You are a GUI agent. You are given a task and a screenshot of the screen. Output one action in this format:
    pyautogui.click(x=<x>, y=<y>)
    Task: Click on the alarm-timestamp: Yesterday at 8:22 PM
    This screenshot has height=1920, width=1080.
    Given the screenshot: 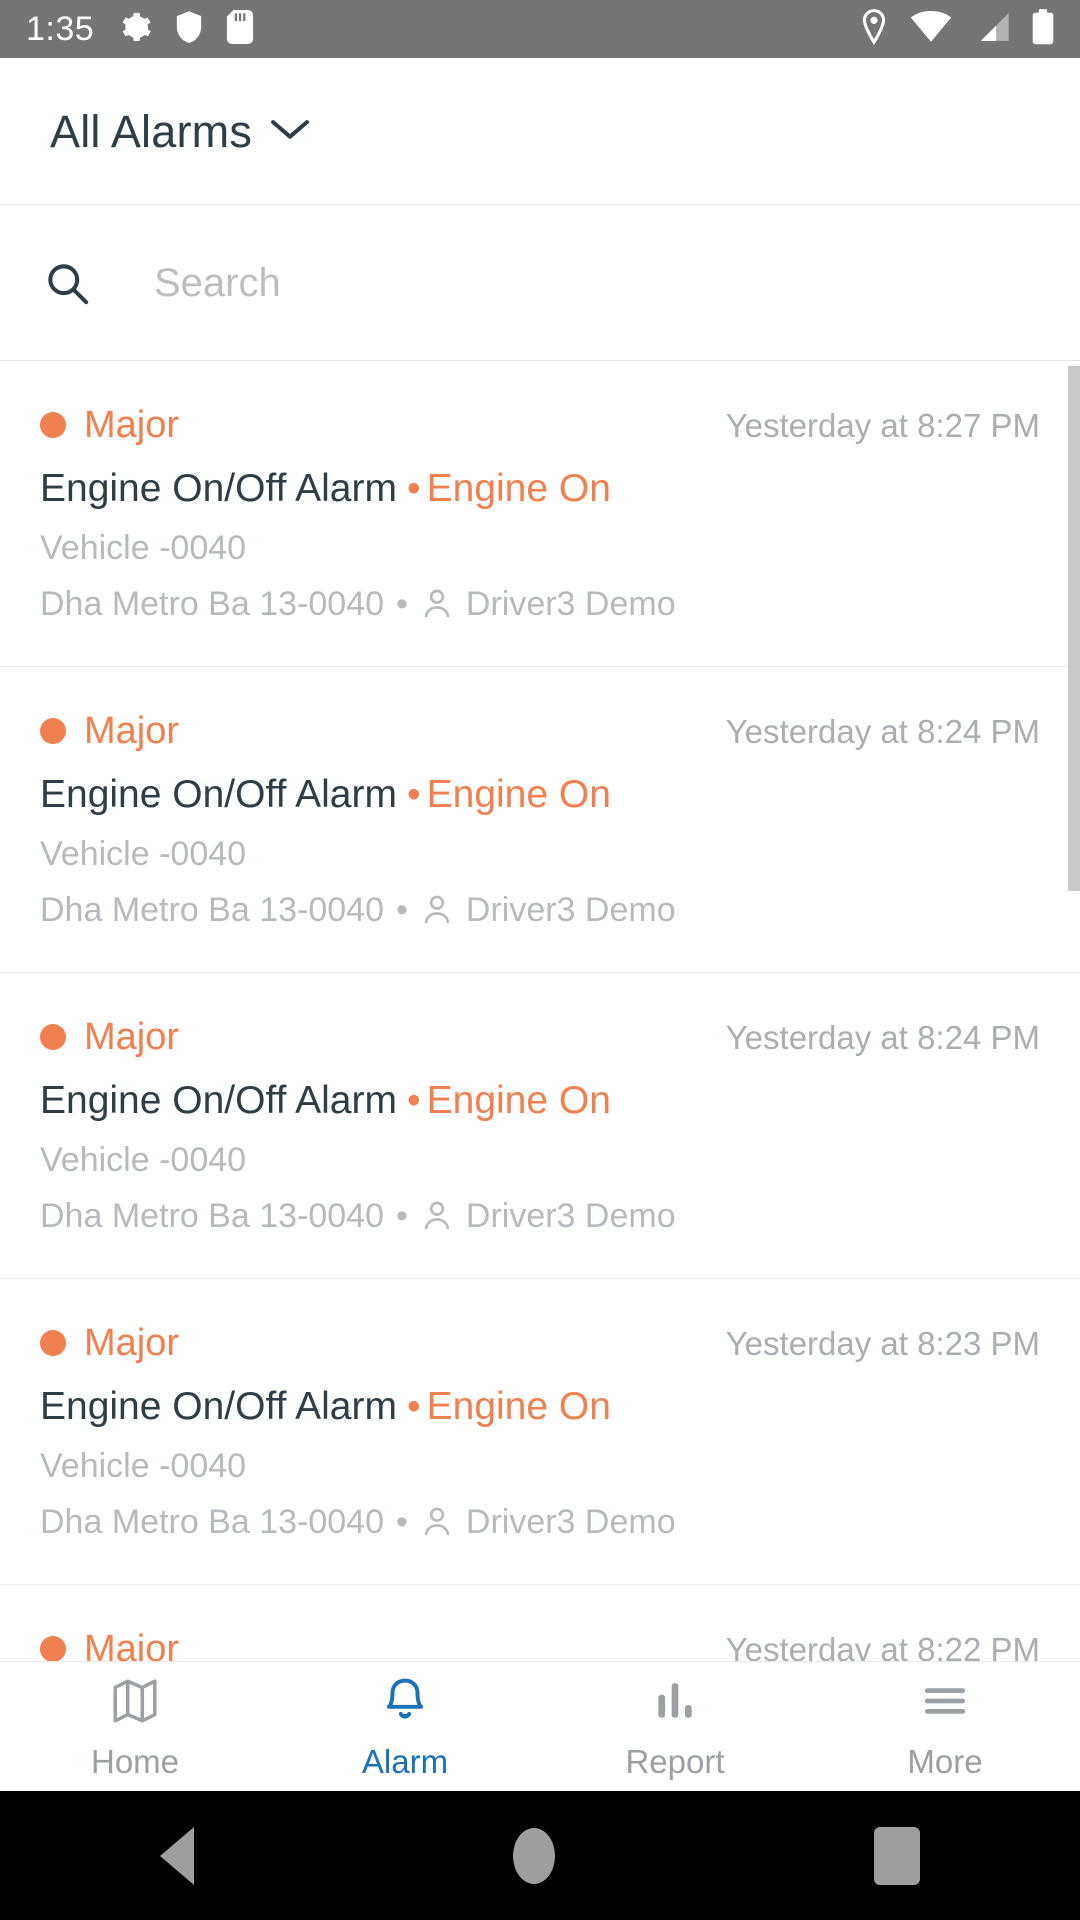 What is the action you would take?
    pyautogui.click(x=882, y=1646)
    